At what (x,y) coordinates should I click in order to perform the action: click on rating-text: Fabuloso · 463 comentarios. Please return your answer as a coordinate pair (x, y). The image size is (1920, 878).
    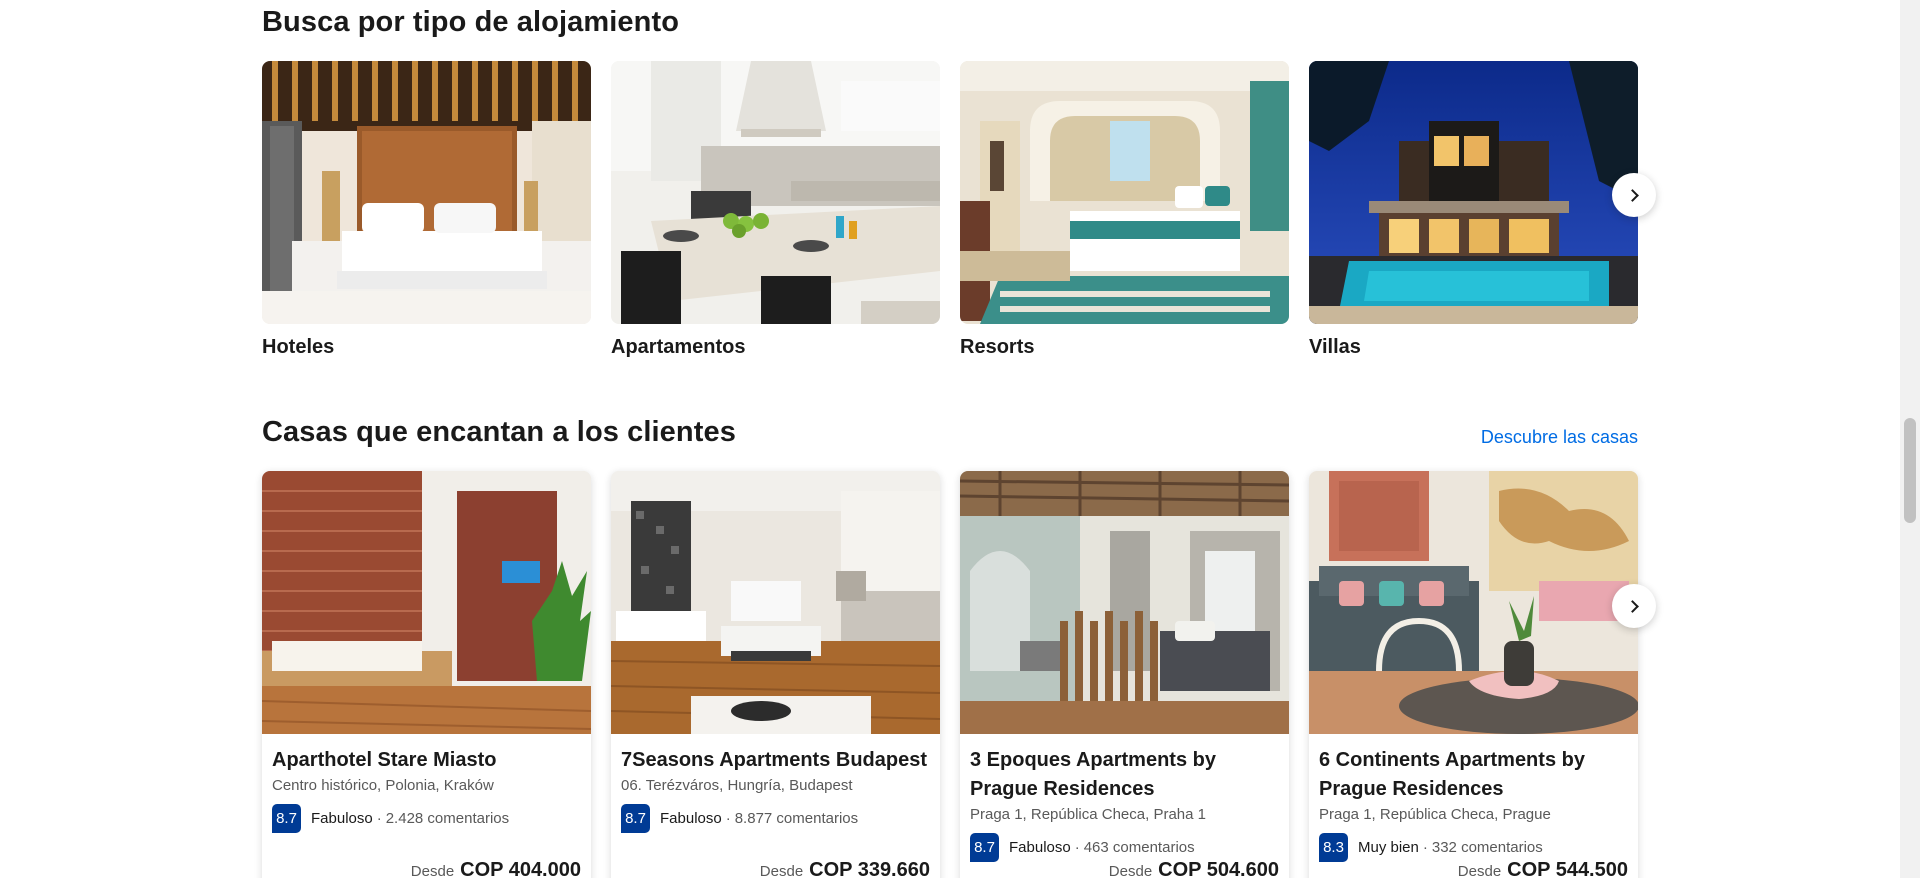
    Looking at the image, I should click on (1102, 847).